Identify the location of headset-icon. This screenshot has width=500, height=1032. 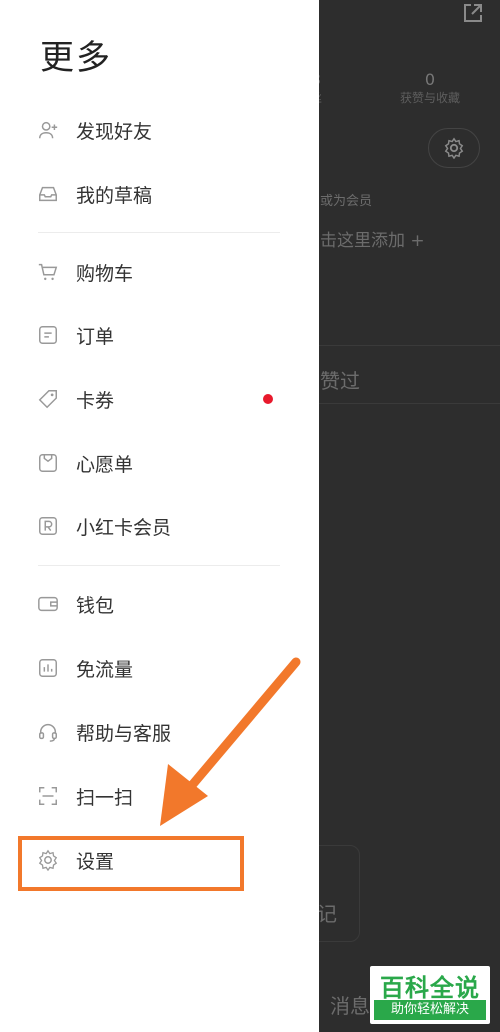
(48, 732).